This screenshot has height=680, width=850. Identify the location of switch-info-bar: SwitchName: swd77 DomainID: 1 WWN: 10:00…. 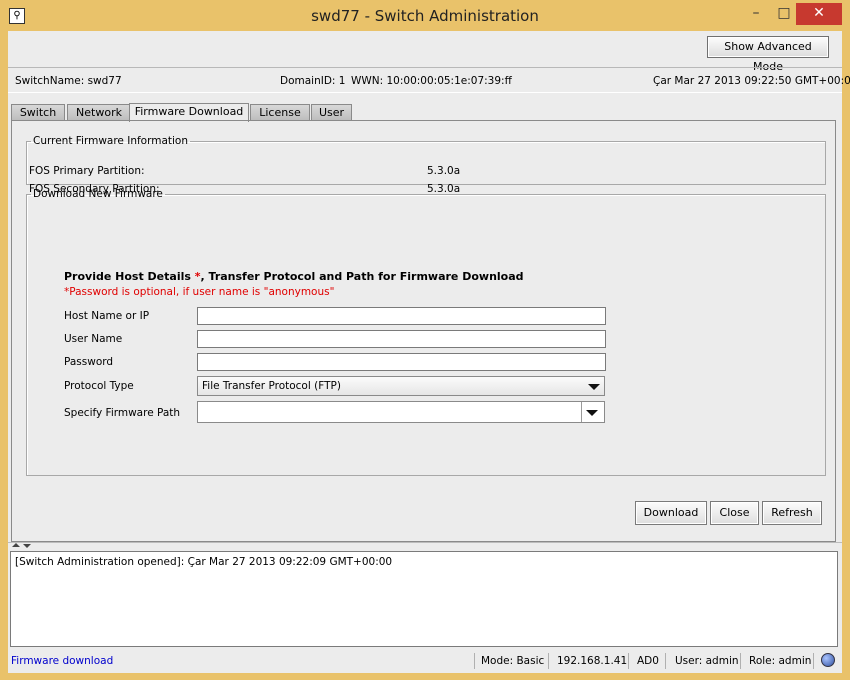
(429, 80).